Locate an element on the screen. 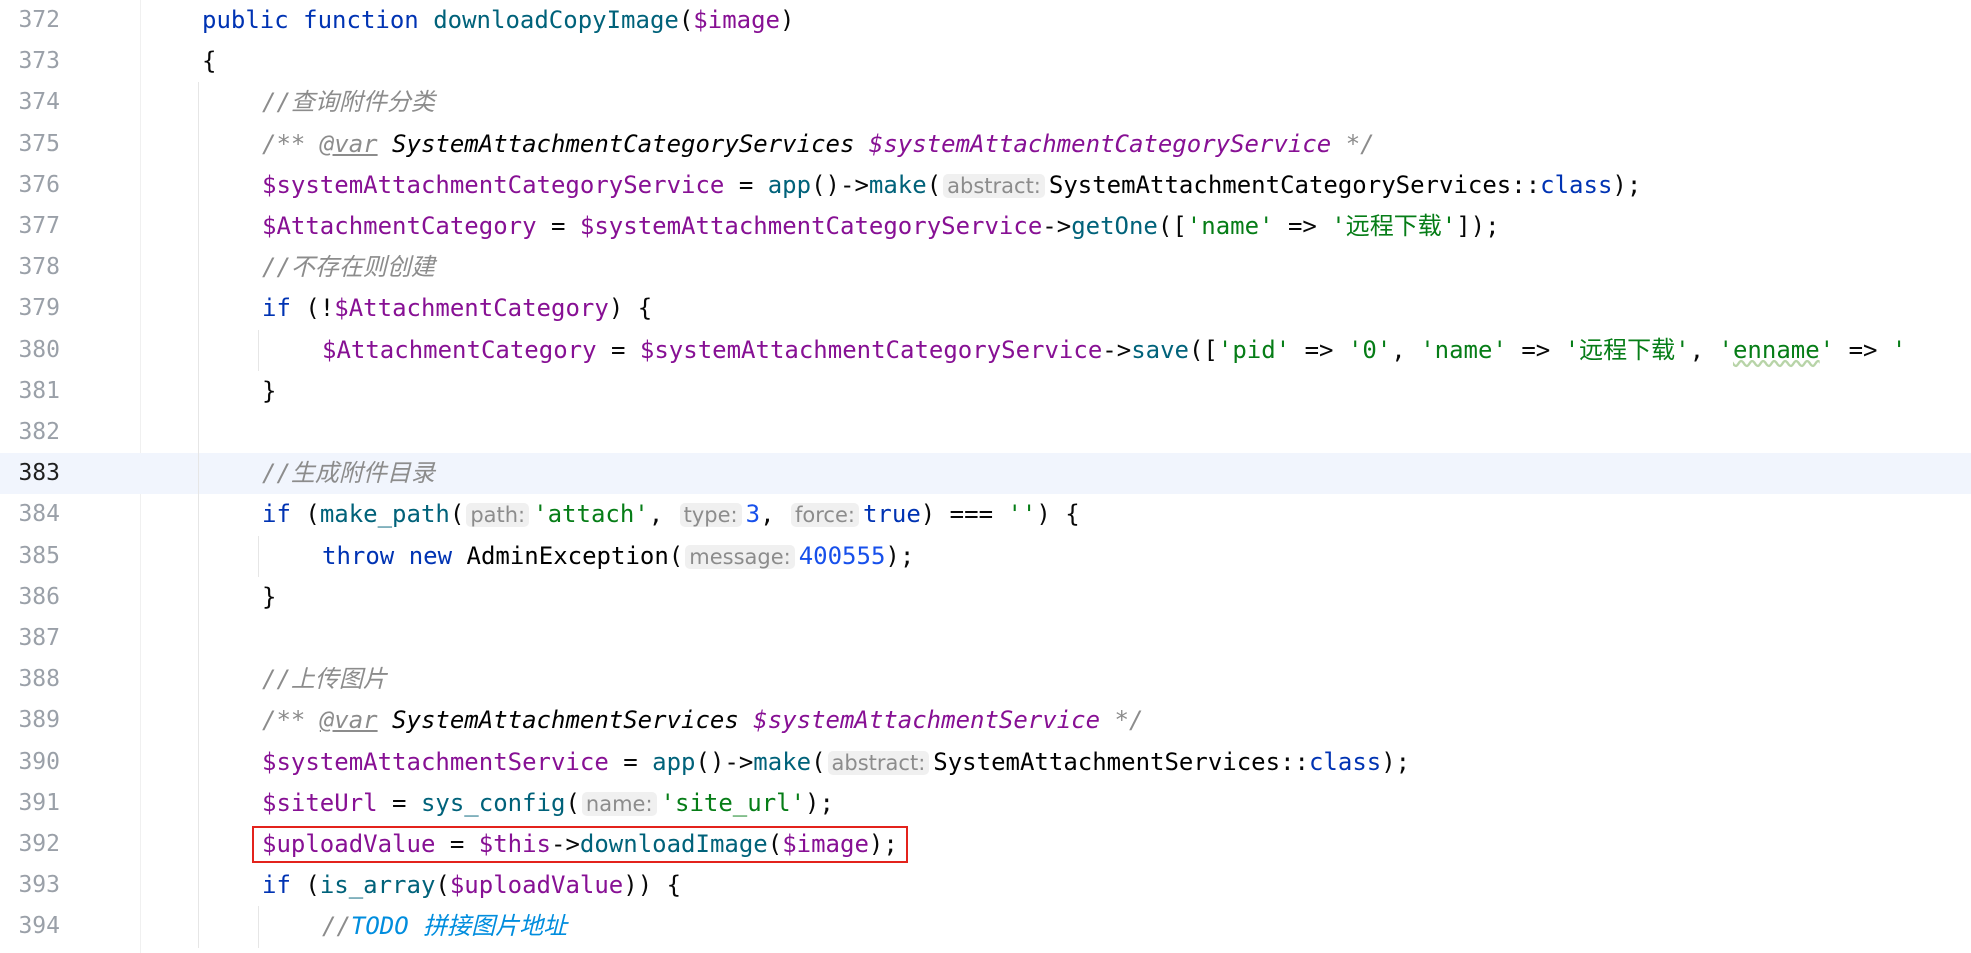  code-token: 400555 is located at coordinates (842, 555).